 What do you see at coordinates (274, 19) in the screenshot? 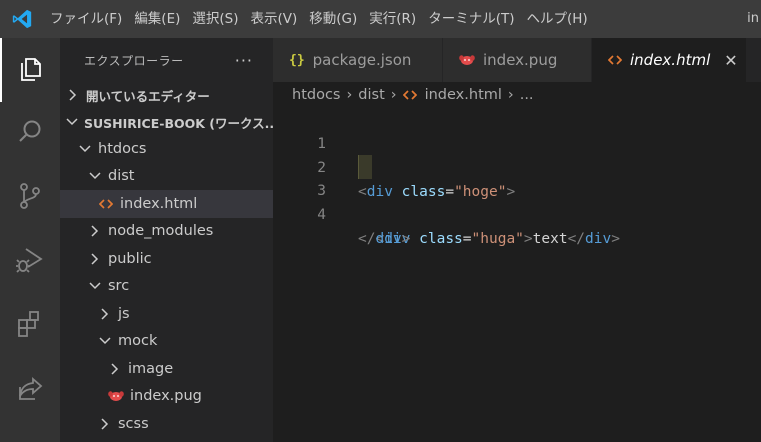
I see `menu-view: 表示(V)` at bounding box center [274, 19].